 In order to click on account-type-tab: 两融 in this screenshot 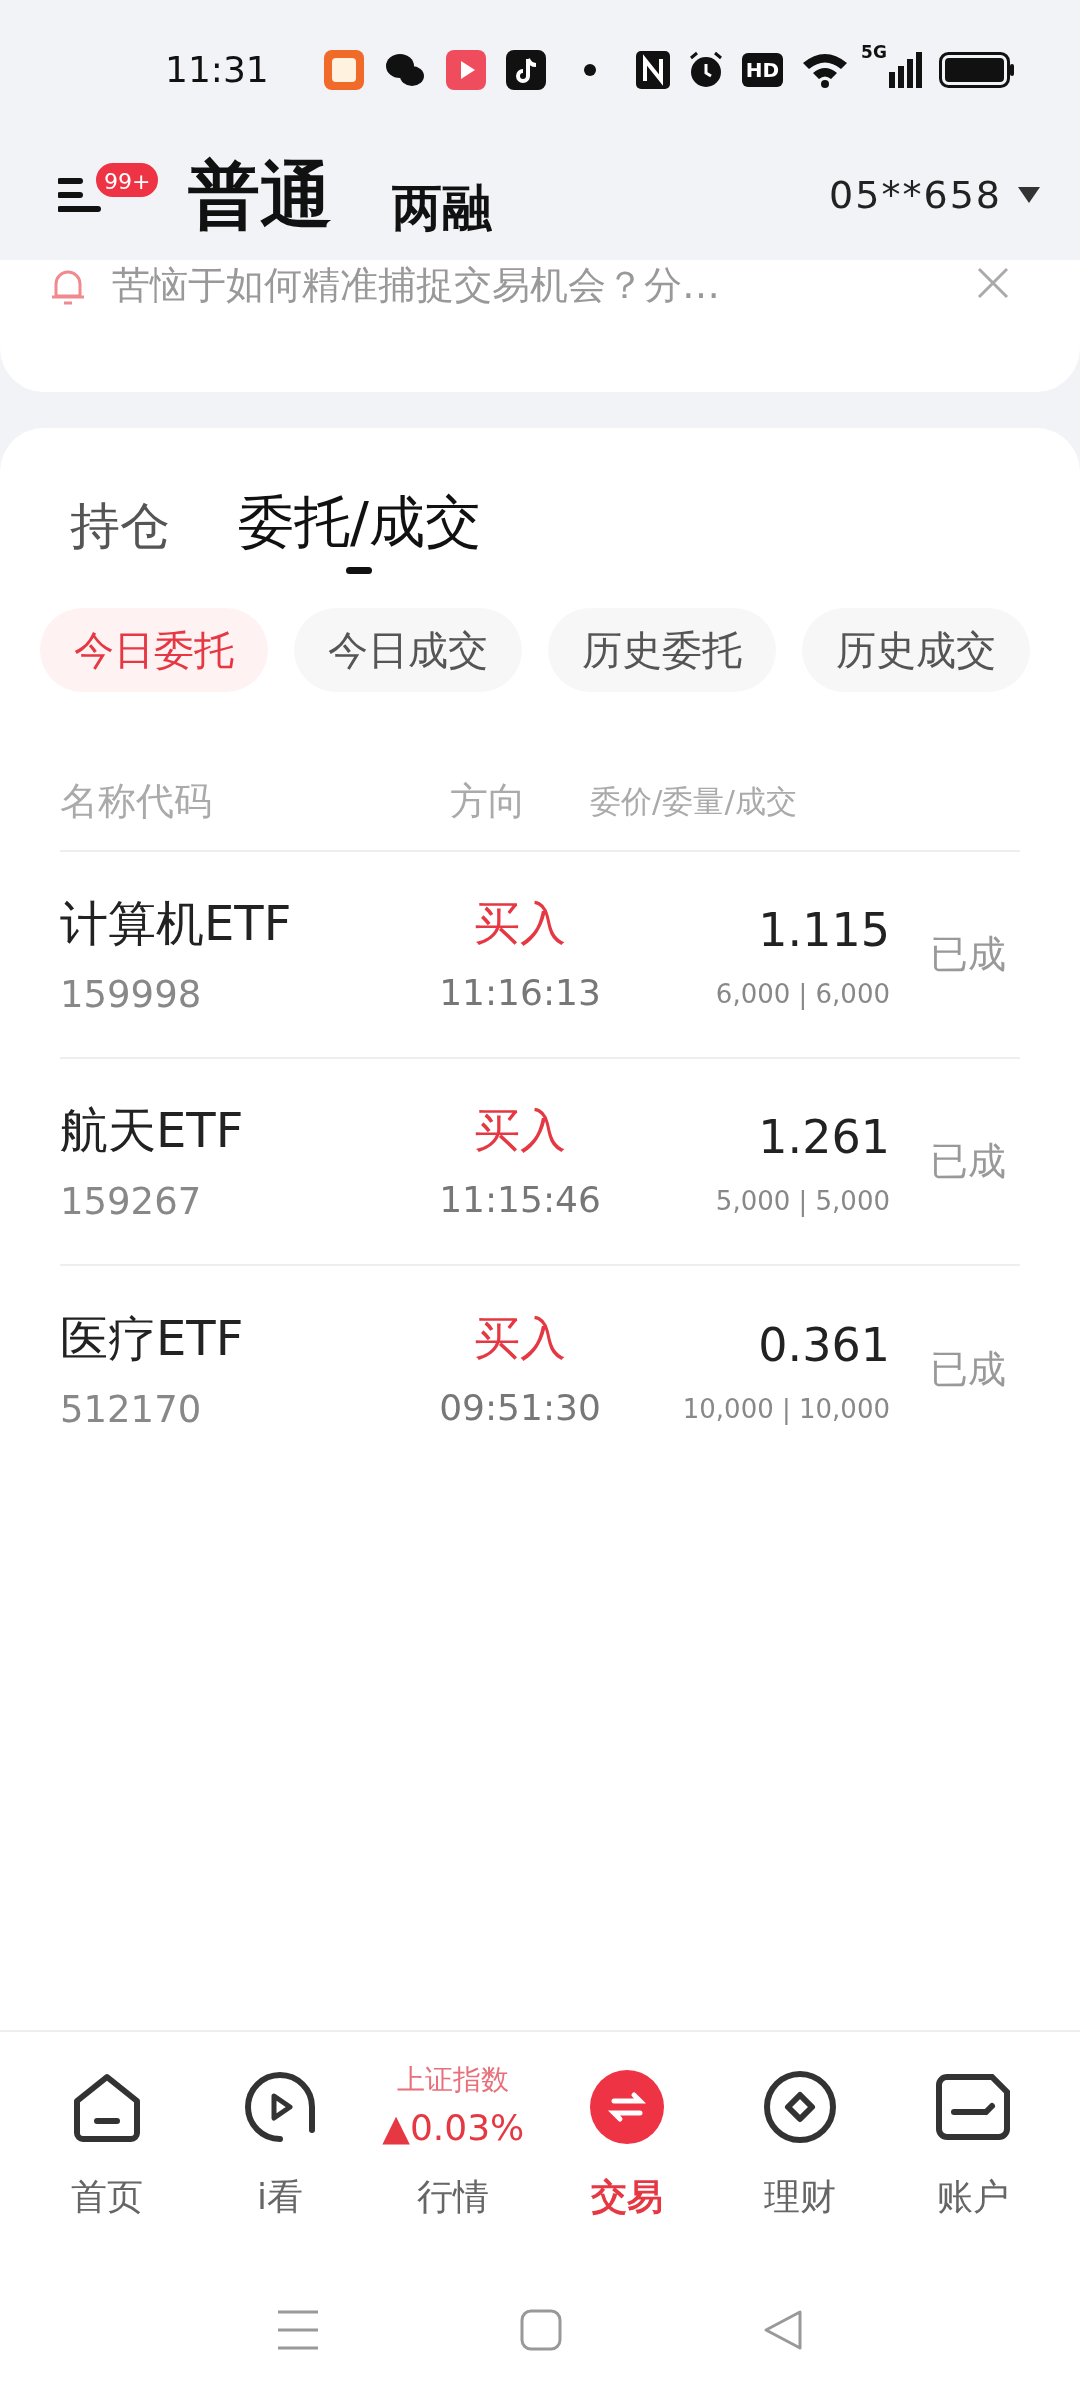, I will do `click(442, 208)`.